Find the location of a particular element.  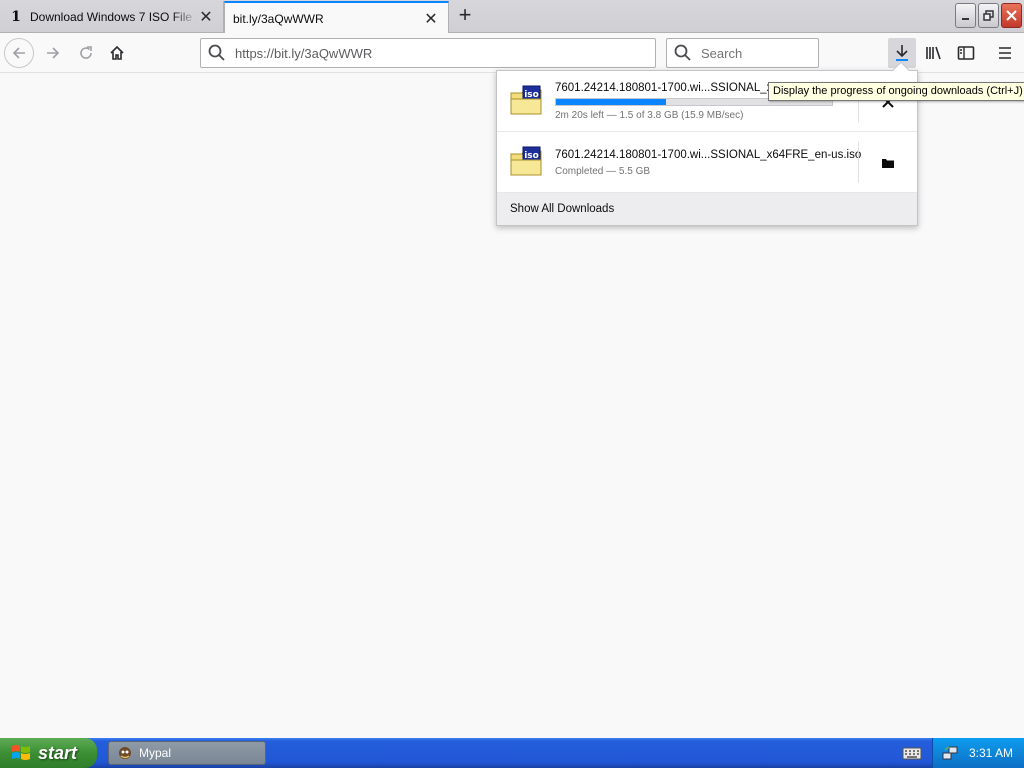

close-icon is located at coordinates (1011, 15).